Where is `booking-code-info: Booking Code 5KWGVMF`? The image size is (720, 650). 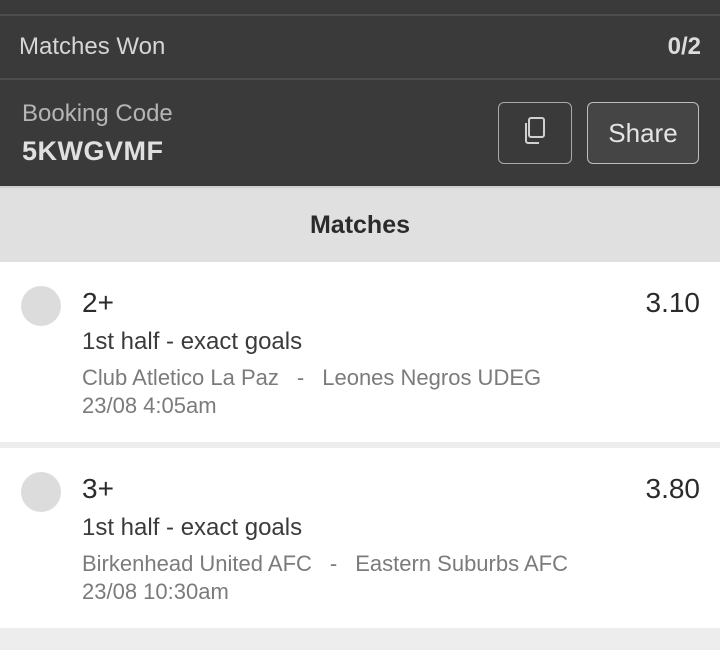
booking-code-info: Booking Code 5KWGVMF is located at coordinates (97, 133).